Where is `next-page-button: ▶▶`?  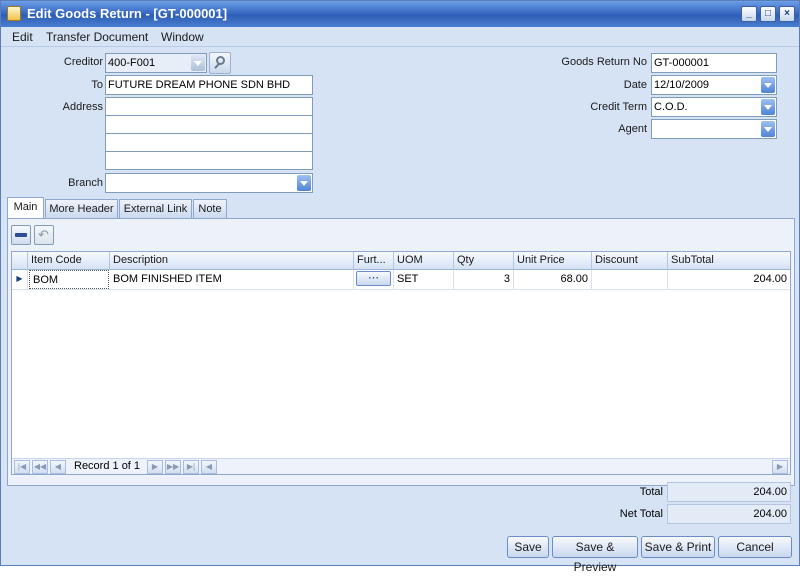
next-page-button: ▶▶ is located at coordinates (173, 467).